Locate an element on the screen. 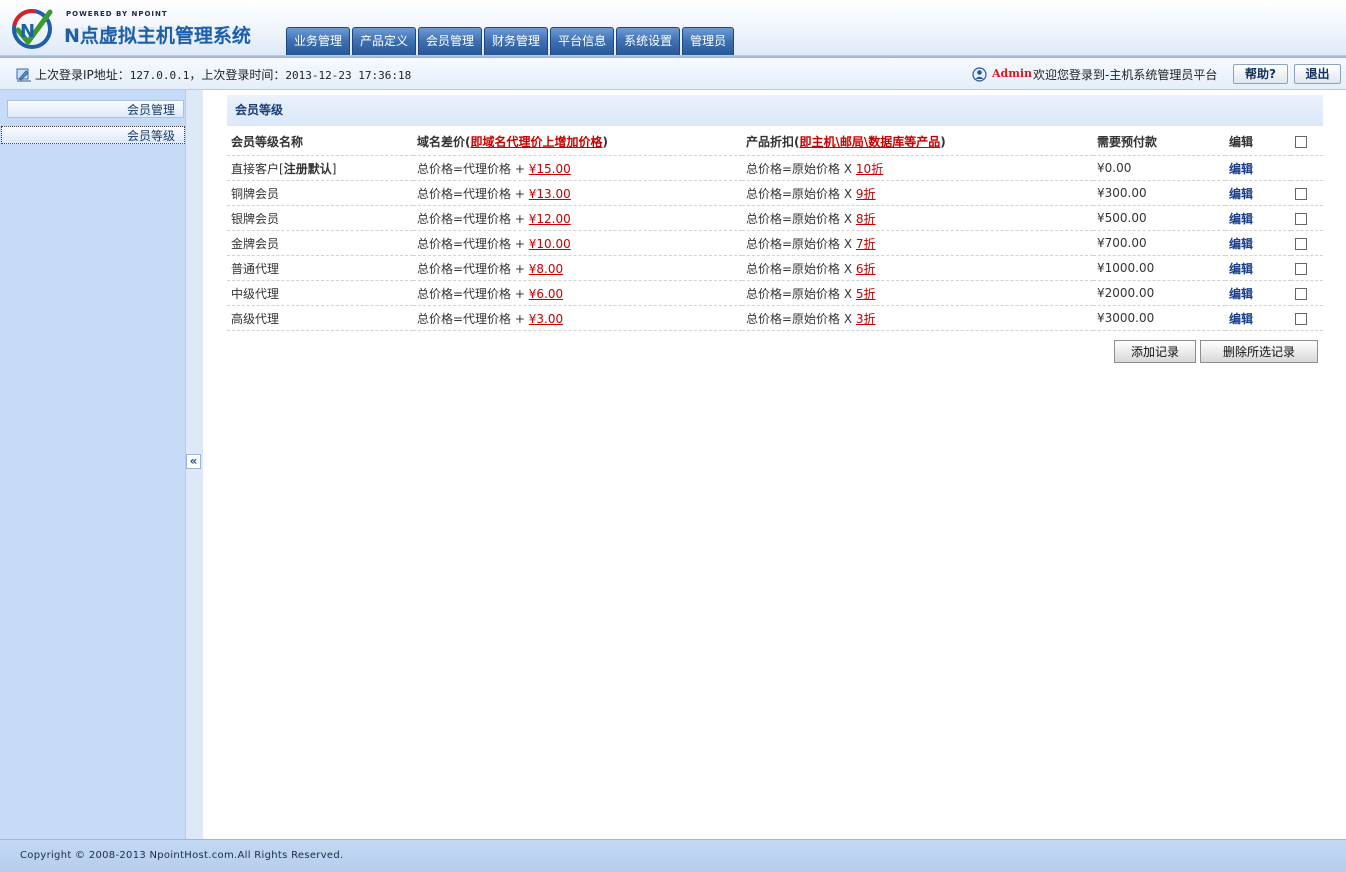 This screenshot has width=1346, height=872. logout-button: 退出 is located at coordinates (1317, 74).